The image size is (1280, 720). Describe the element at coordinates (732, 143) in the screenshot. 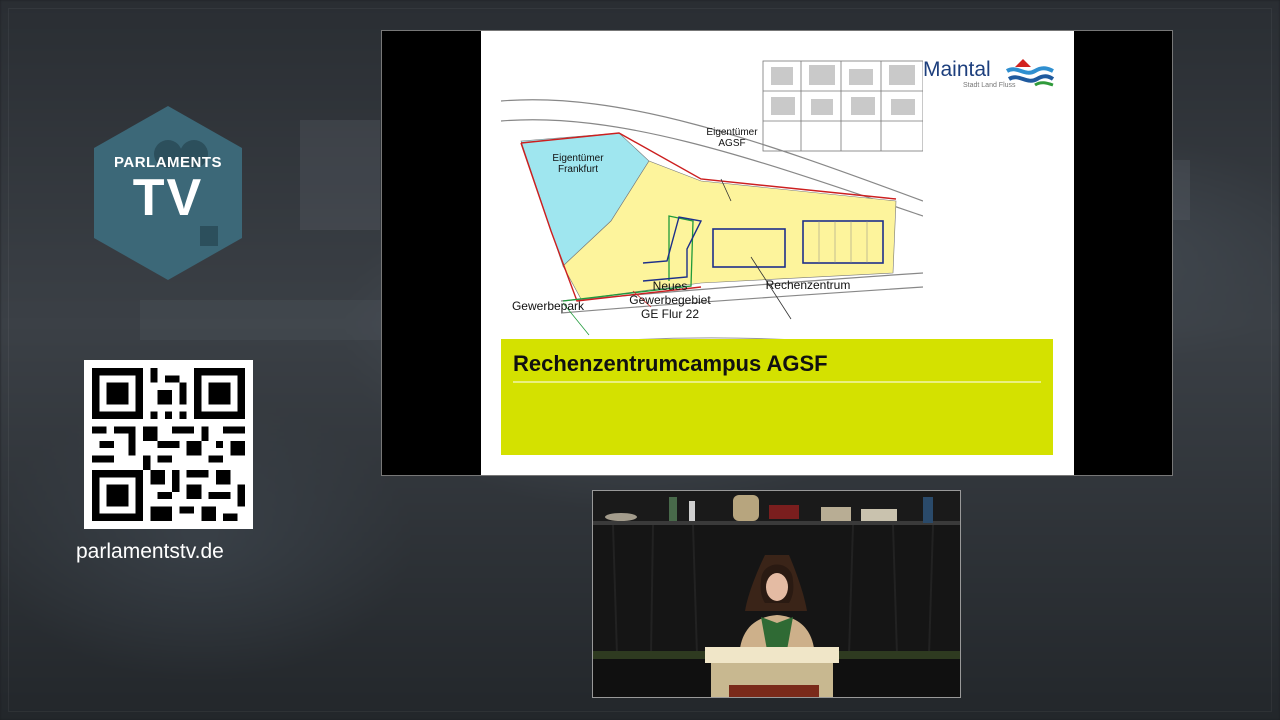

I see `label-line: AGSF` at that location.